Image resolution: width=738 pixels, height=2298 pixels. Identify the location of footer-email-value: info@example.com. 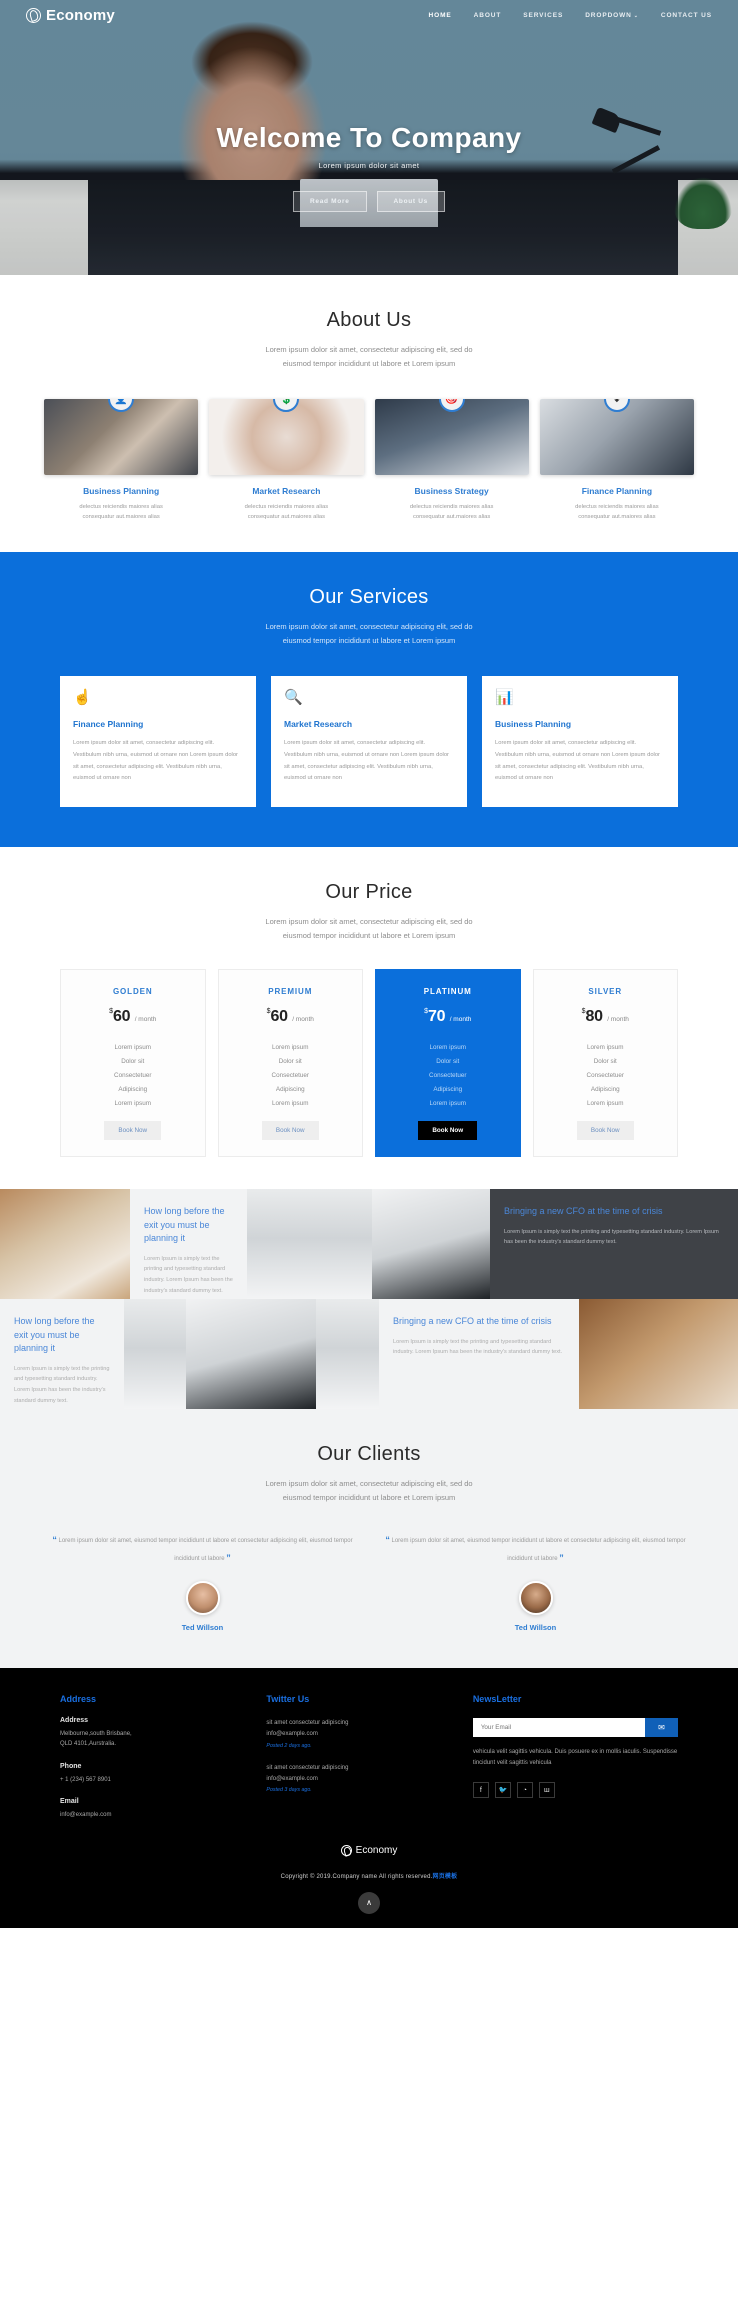
(149, 1815).